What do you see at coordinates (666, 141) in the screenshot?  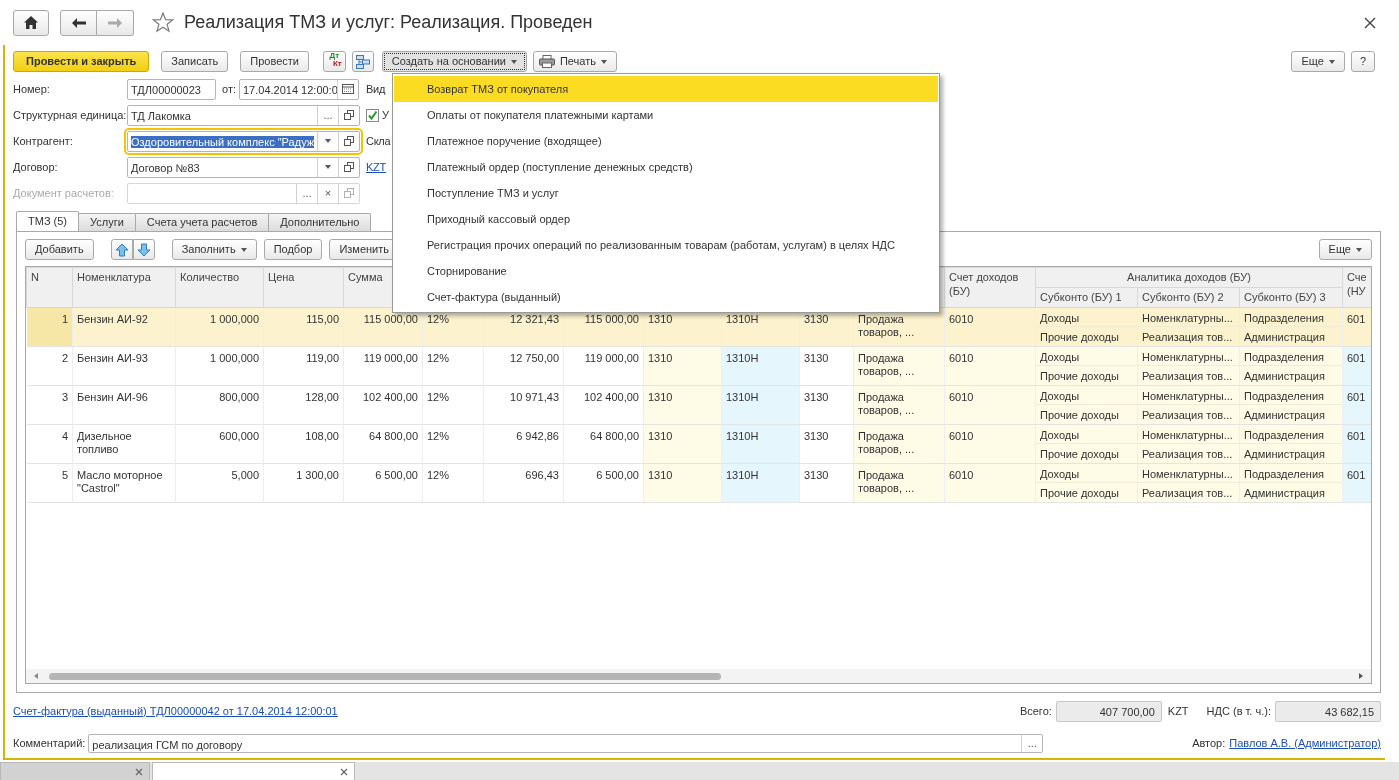 I see `menu-item: Платежное поручение (входящее)` at bounding box center [666, 141].